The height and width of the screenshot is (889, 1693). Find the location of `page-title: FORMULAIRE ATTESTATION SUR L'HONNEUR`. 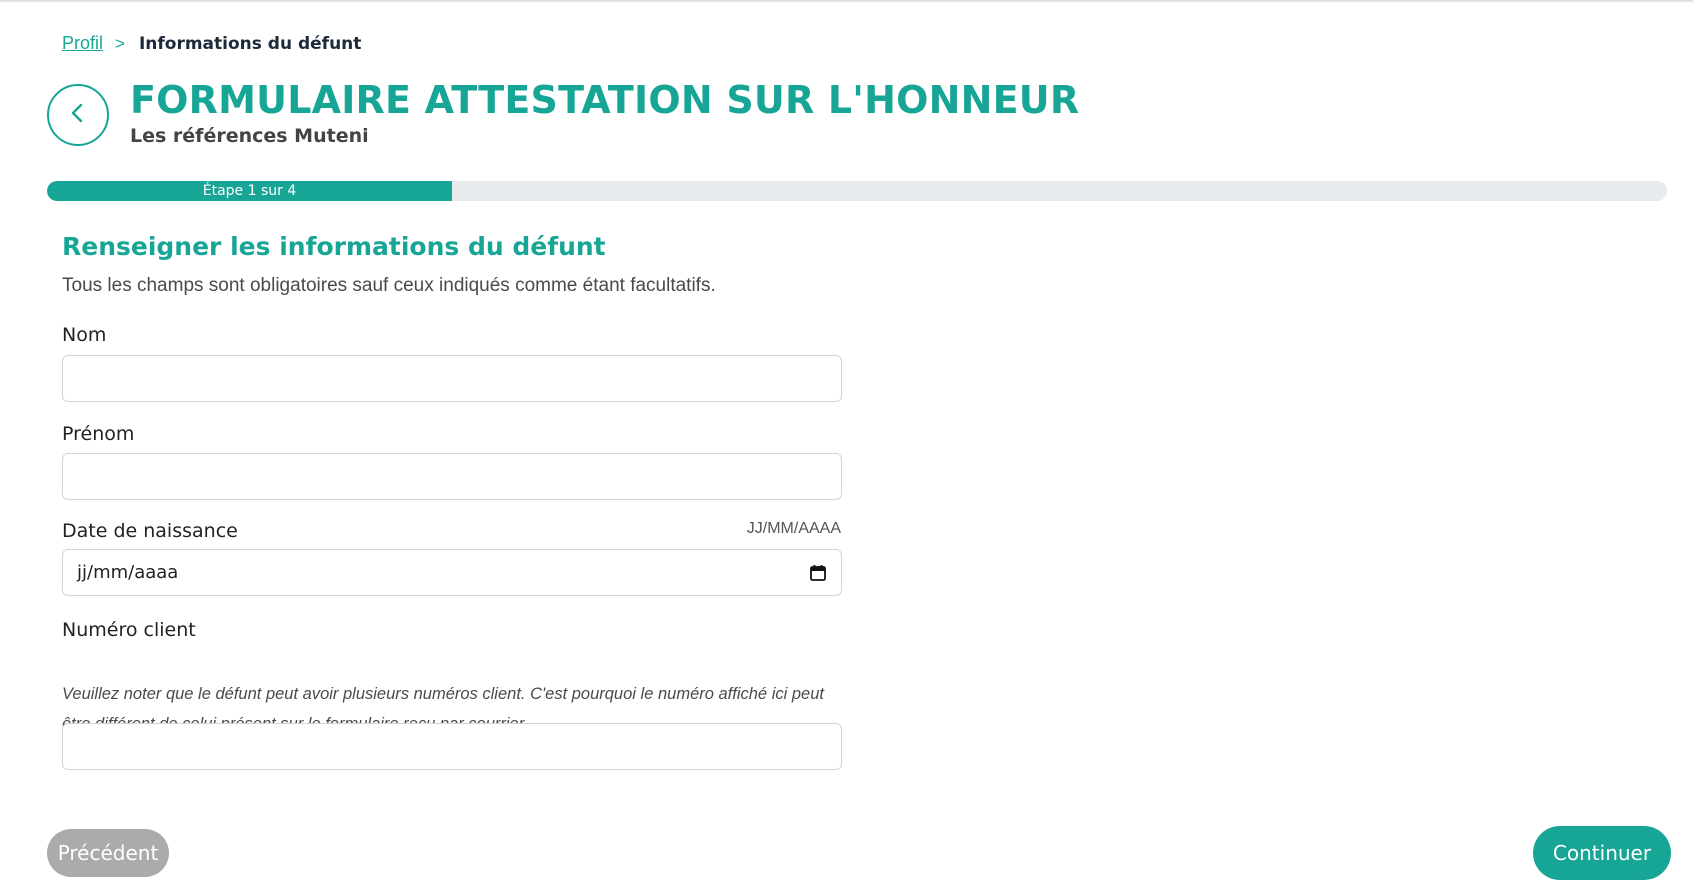

page-title: FORMULAIRE ATTESTATION SUR L'HONNEUR is located at coordinates (605, 100).